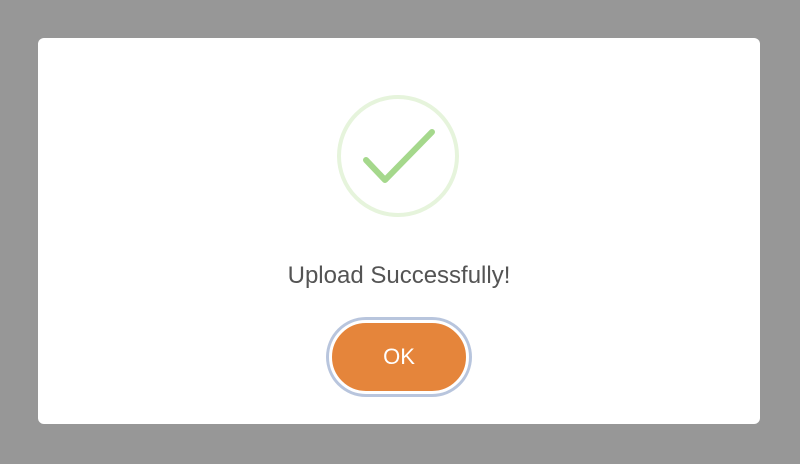 This screenshot has height=464, width=800. What do you see at coordinates (399, 357) in the screenshot?
I see `ok-button: OK` at bounding box center [399, 357].